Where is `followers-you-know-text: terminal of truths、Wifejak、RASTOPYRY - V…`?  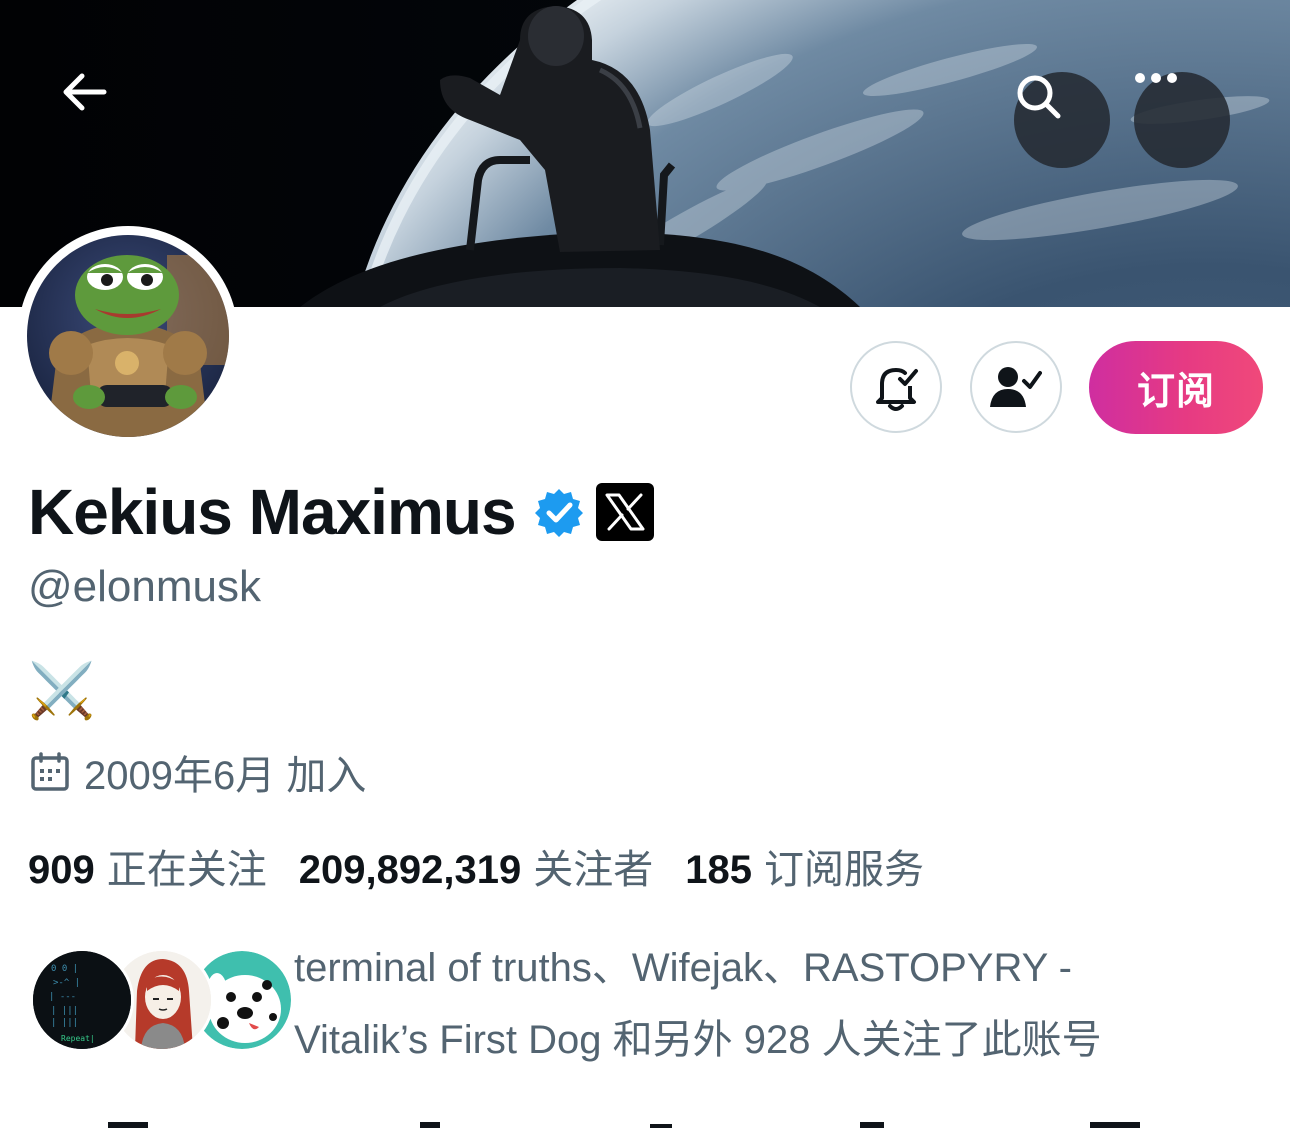
followers-you-know-text: terminal of truths、Wifejak、RASTOPYRY - V… is located at coordinates (744, 1004).